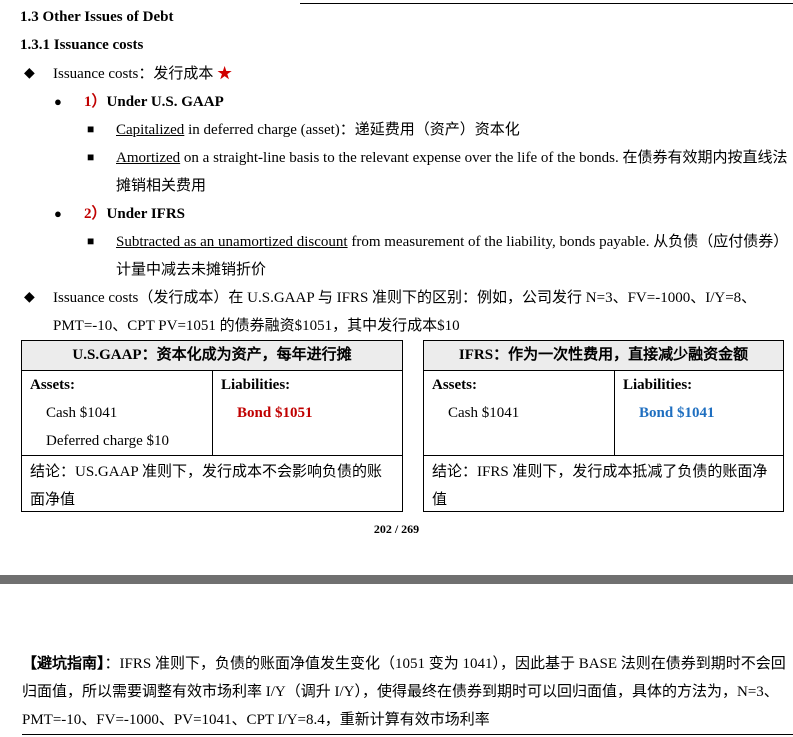  Describe the element at coordinates (97, 17) in the screenshot. I see `section-title: 1.3 Other Issues of Debt` at that location.